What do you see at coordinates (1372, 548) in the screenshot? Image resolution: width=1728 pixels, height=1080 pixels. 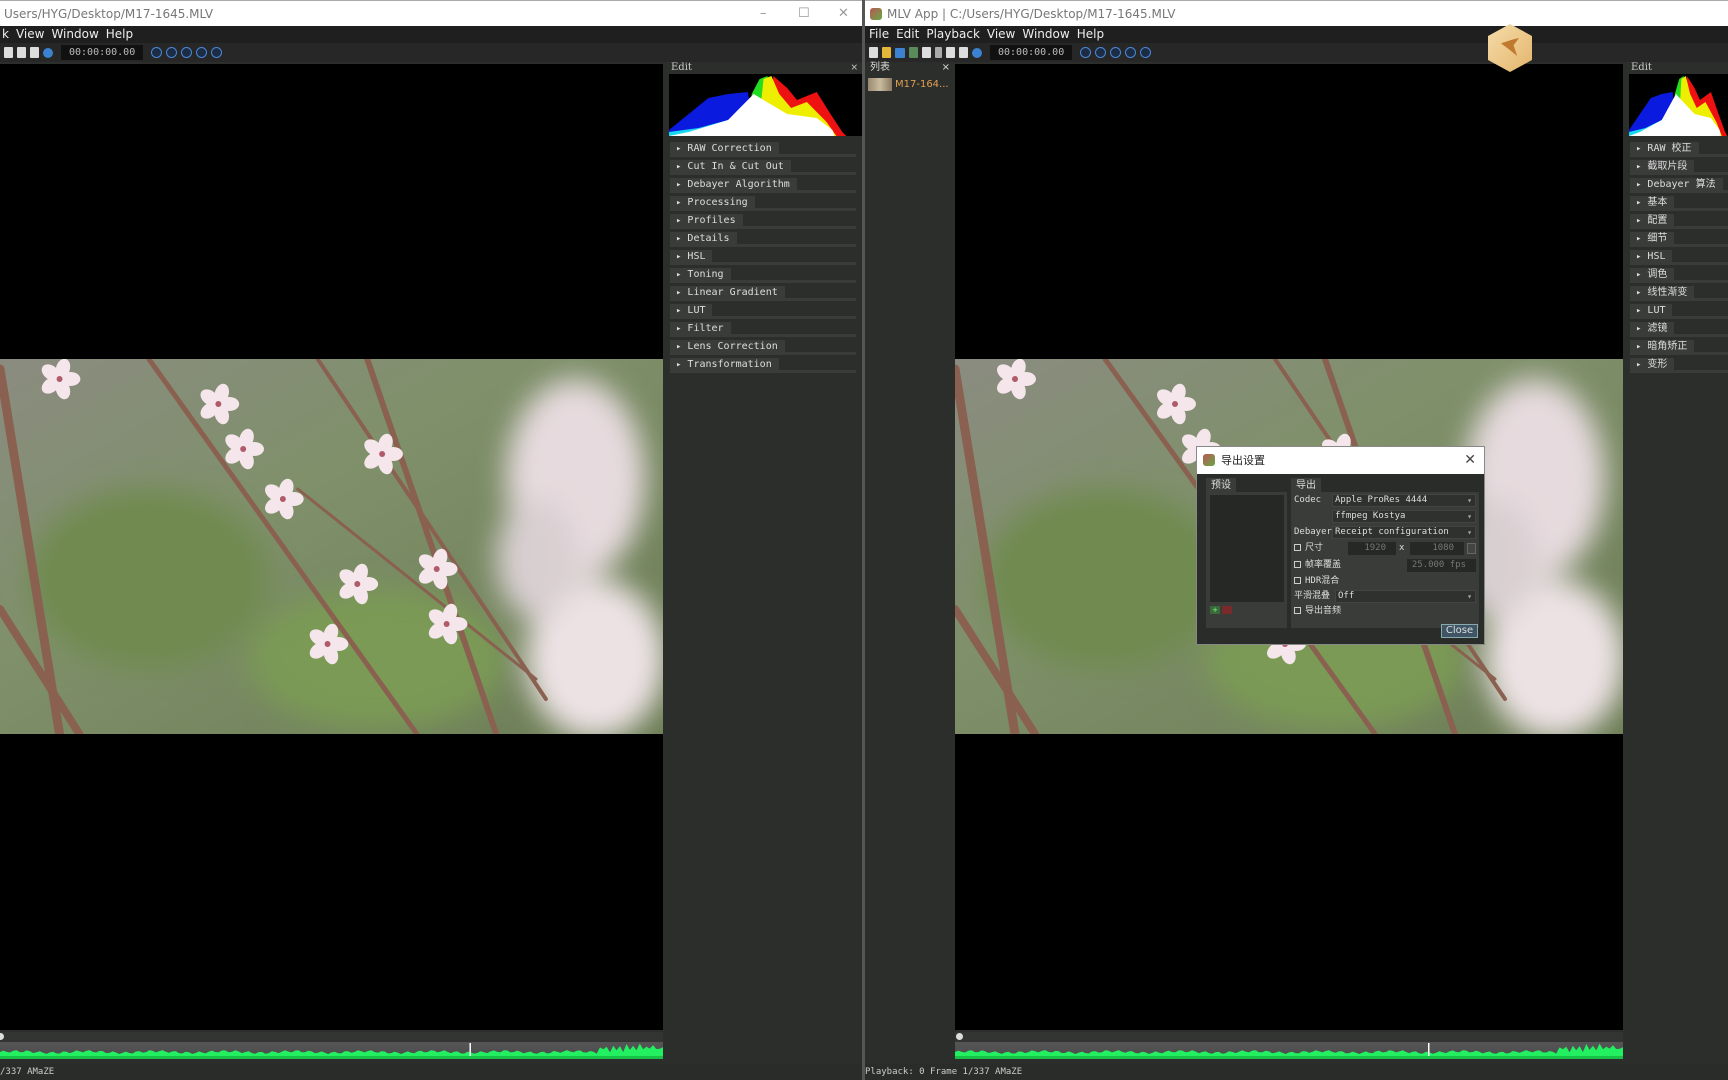 I see `width-spinbox: 1920` at bounding box center [1372, 548].